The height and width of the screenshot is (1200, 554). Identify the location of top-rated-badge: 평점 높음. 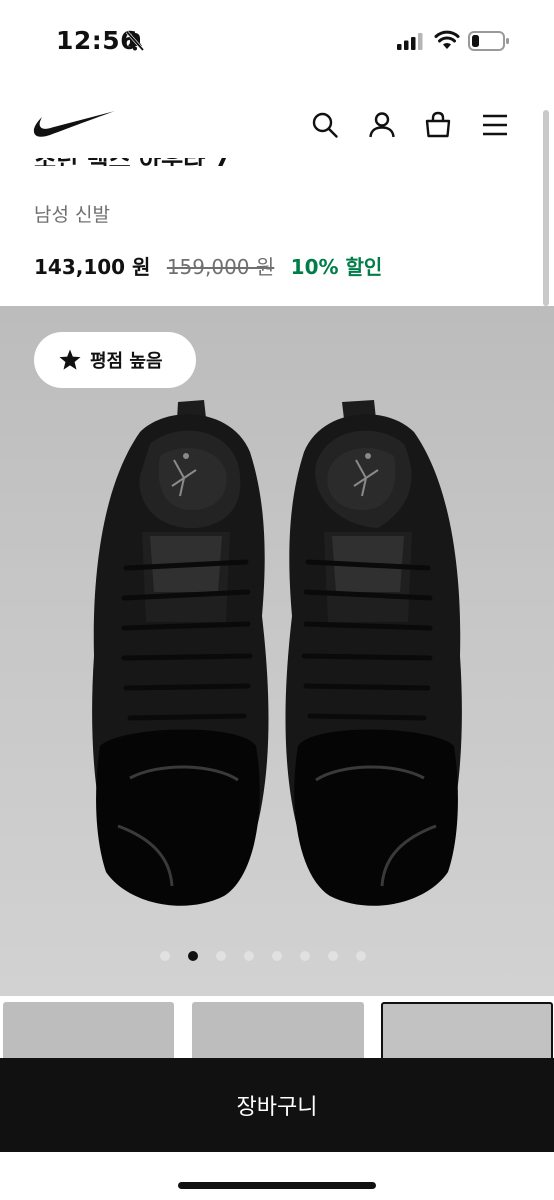
(115, 360).